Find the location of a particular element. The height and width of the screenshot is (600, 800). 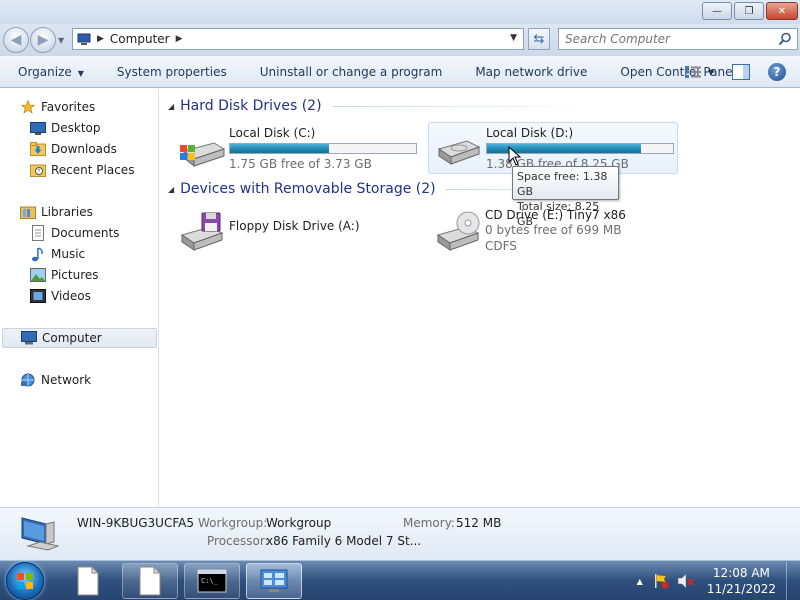

back-button: ◀ is located at coordinates (16, 40).